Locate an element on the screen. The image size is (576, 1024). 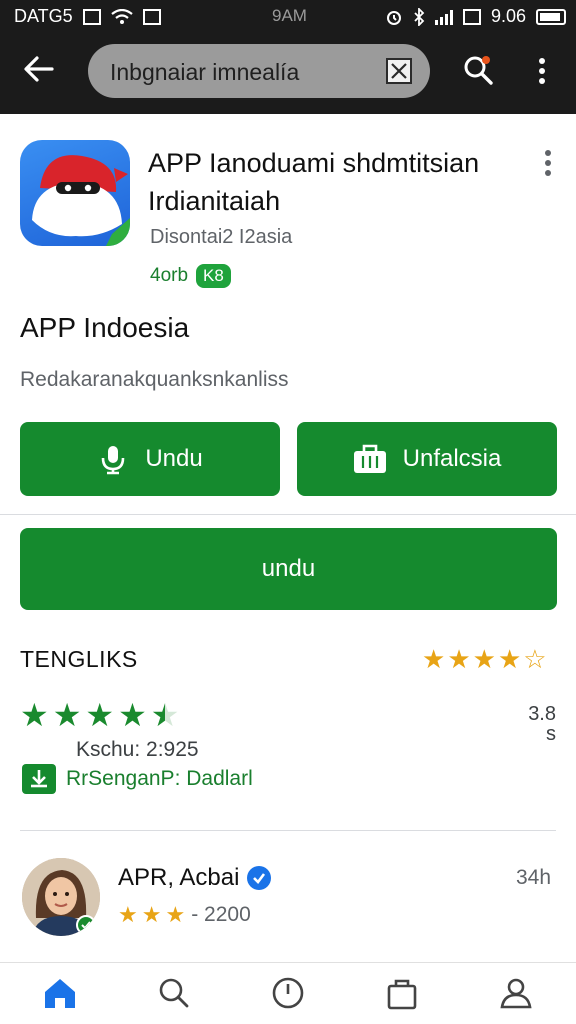
download-icon is located at coordinates (39, 779).